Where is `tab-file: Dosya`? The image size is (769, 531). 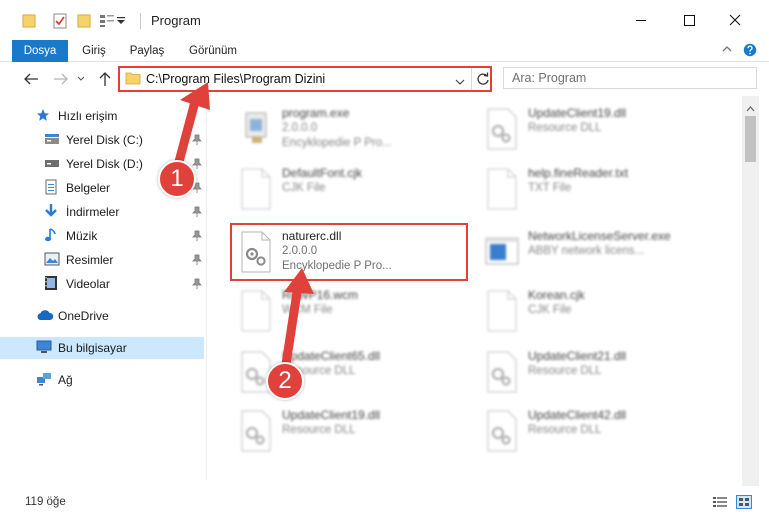 tab-file: Dosya is located at coordinates (40, 51).